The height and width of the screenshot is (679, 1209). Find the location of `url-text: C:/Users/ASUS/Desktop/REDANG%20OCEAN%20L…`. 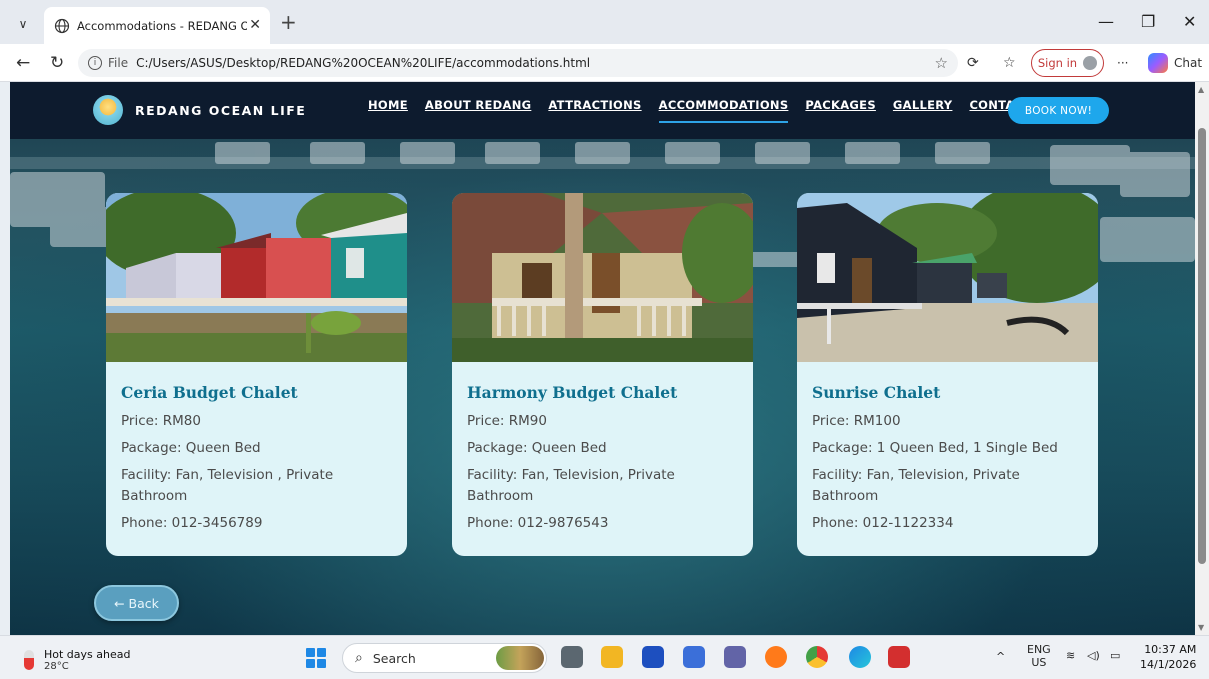

url-text: C:/Users/ASUS/Desktop/REDANG%20OCEAN%20L… is located at coordinates (363, 63).